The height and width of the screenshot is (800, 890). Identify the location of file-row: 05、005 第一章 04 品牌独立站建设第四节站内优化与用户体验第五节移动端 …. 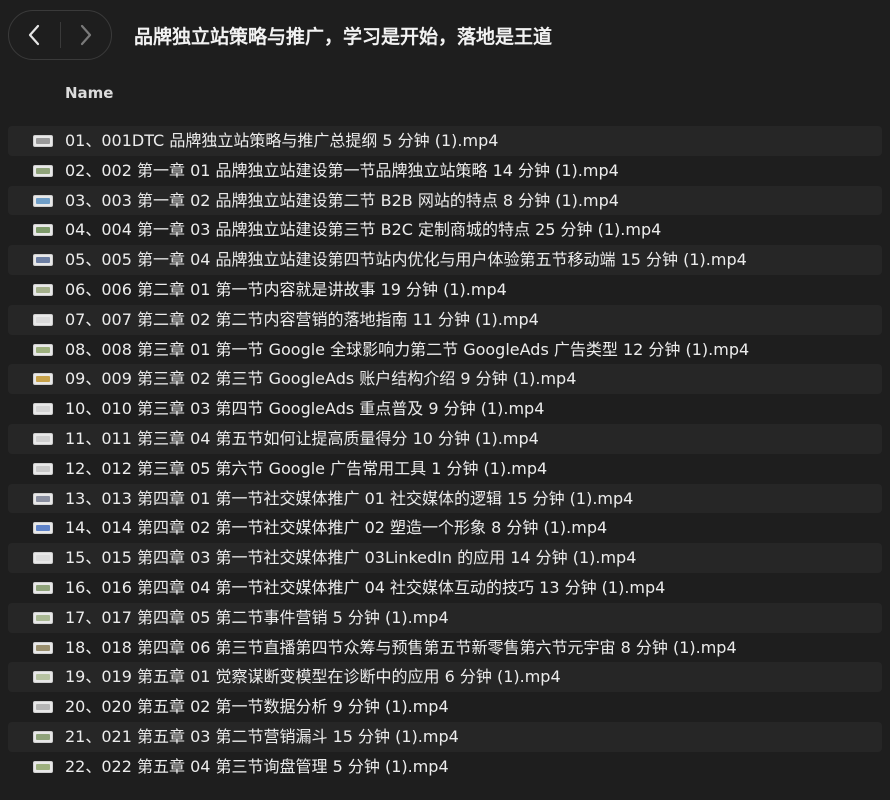
(445, 260).